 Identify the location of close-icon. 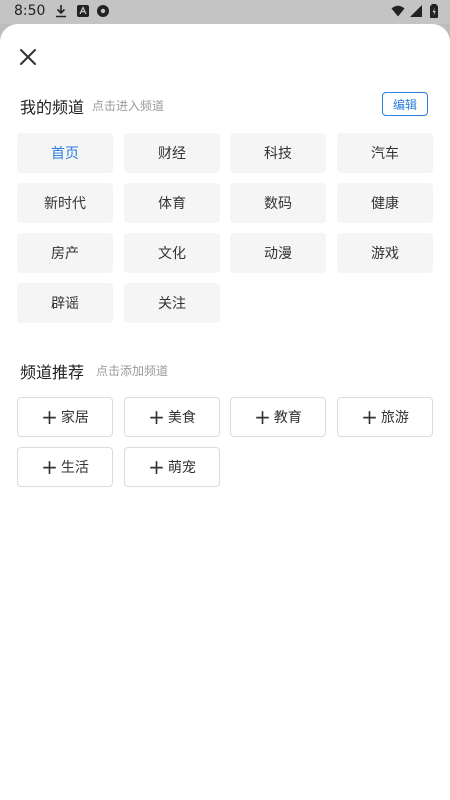
(28, 57).